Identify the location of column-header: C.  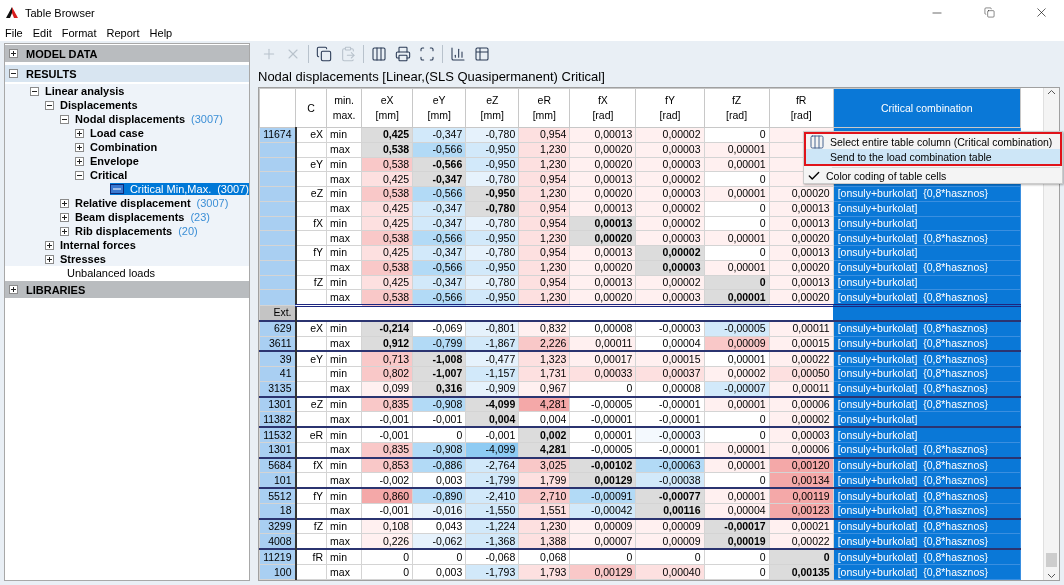
(311, 108).